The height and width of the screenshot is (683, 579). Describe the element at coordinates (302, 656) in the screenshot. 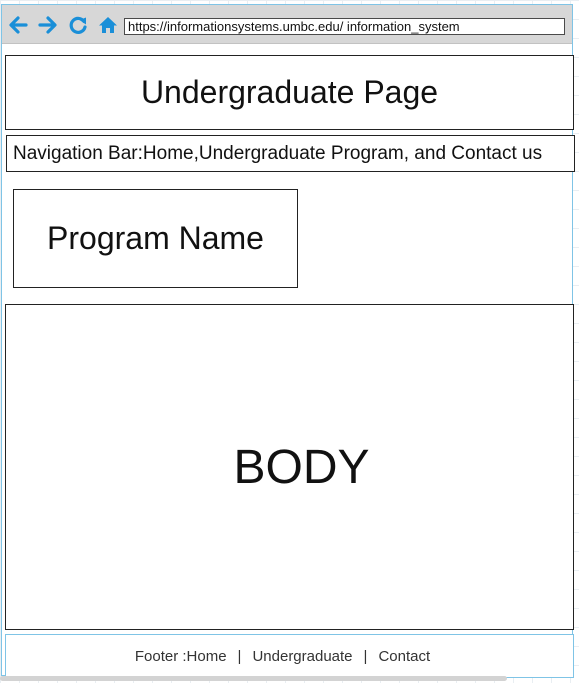

I see `footer-link-undergraduate: Undergraduate` at that location.